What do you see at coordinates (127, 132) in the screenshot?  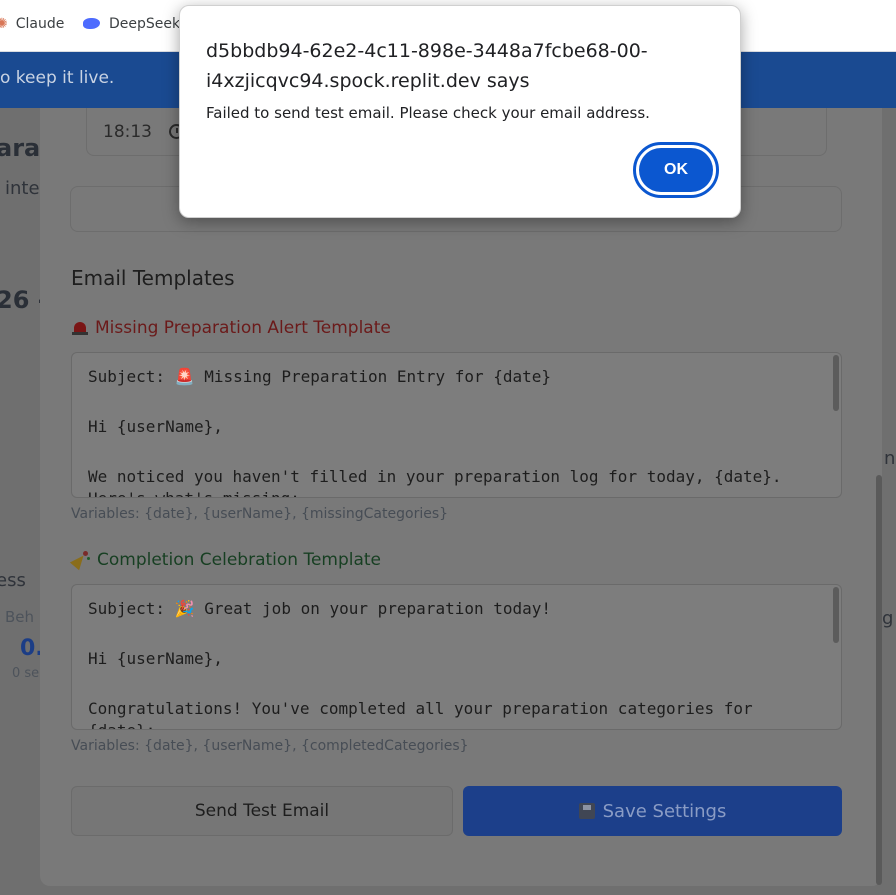 I see `time-value: 18:13` at bounding box center [127, 132].